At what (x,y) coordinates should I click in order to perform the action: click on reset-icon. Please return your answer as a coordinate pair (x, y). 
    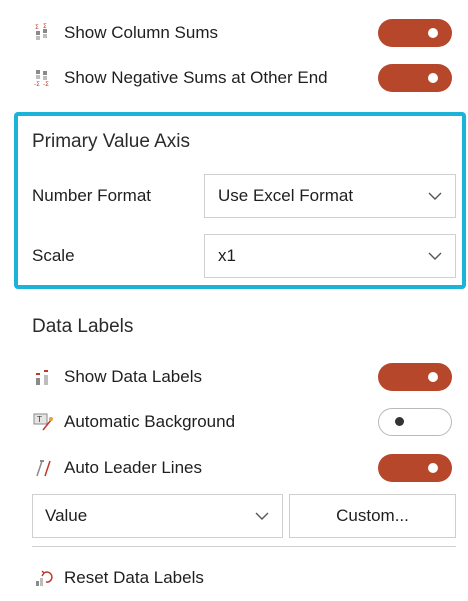
    Looking at the image, I should click on (44, 578).